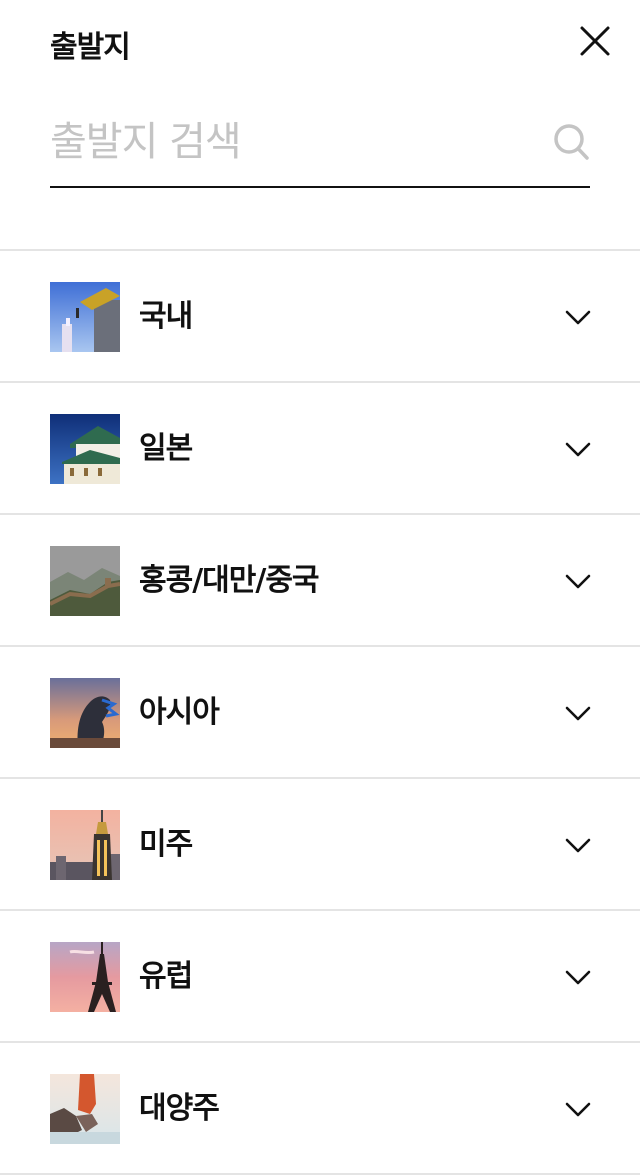  Describe the element at coordinates (320, 449) in the screenshot. I see `region-item-japan: 일본` at that location.